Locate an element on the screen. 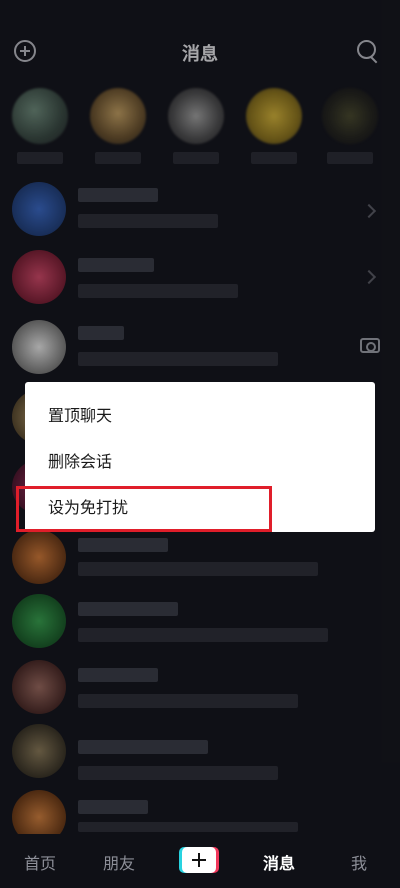 This screenshot has height=888, width=400. tab-bar: 首页 朋友 消息 我 is located at coordinates (200, 861).